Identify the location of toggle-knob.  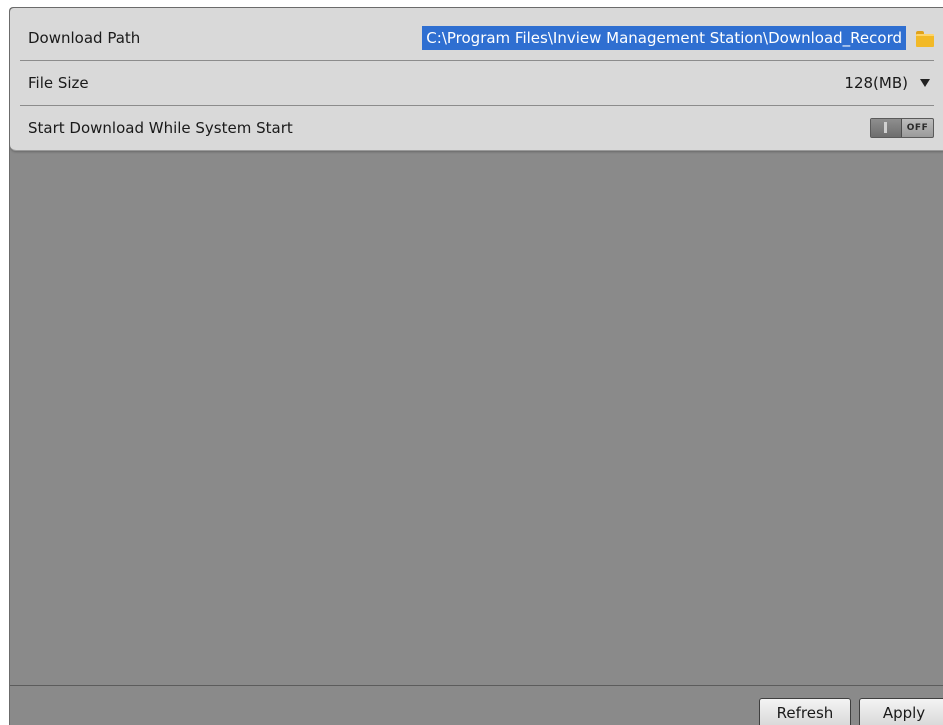
(886, 128).